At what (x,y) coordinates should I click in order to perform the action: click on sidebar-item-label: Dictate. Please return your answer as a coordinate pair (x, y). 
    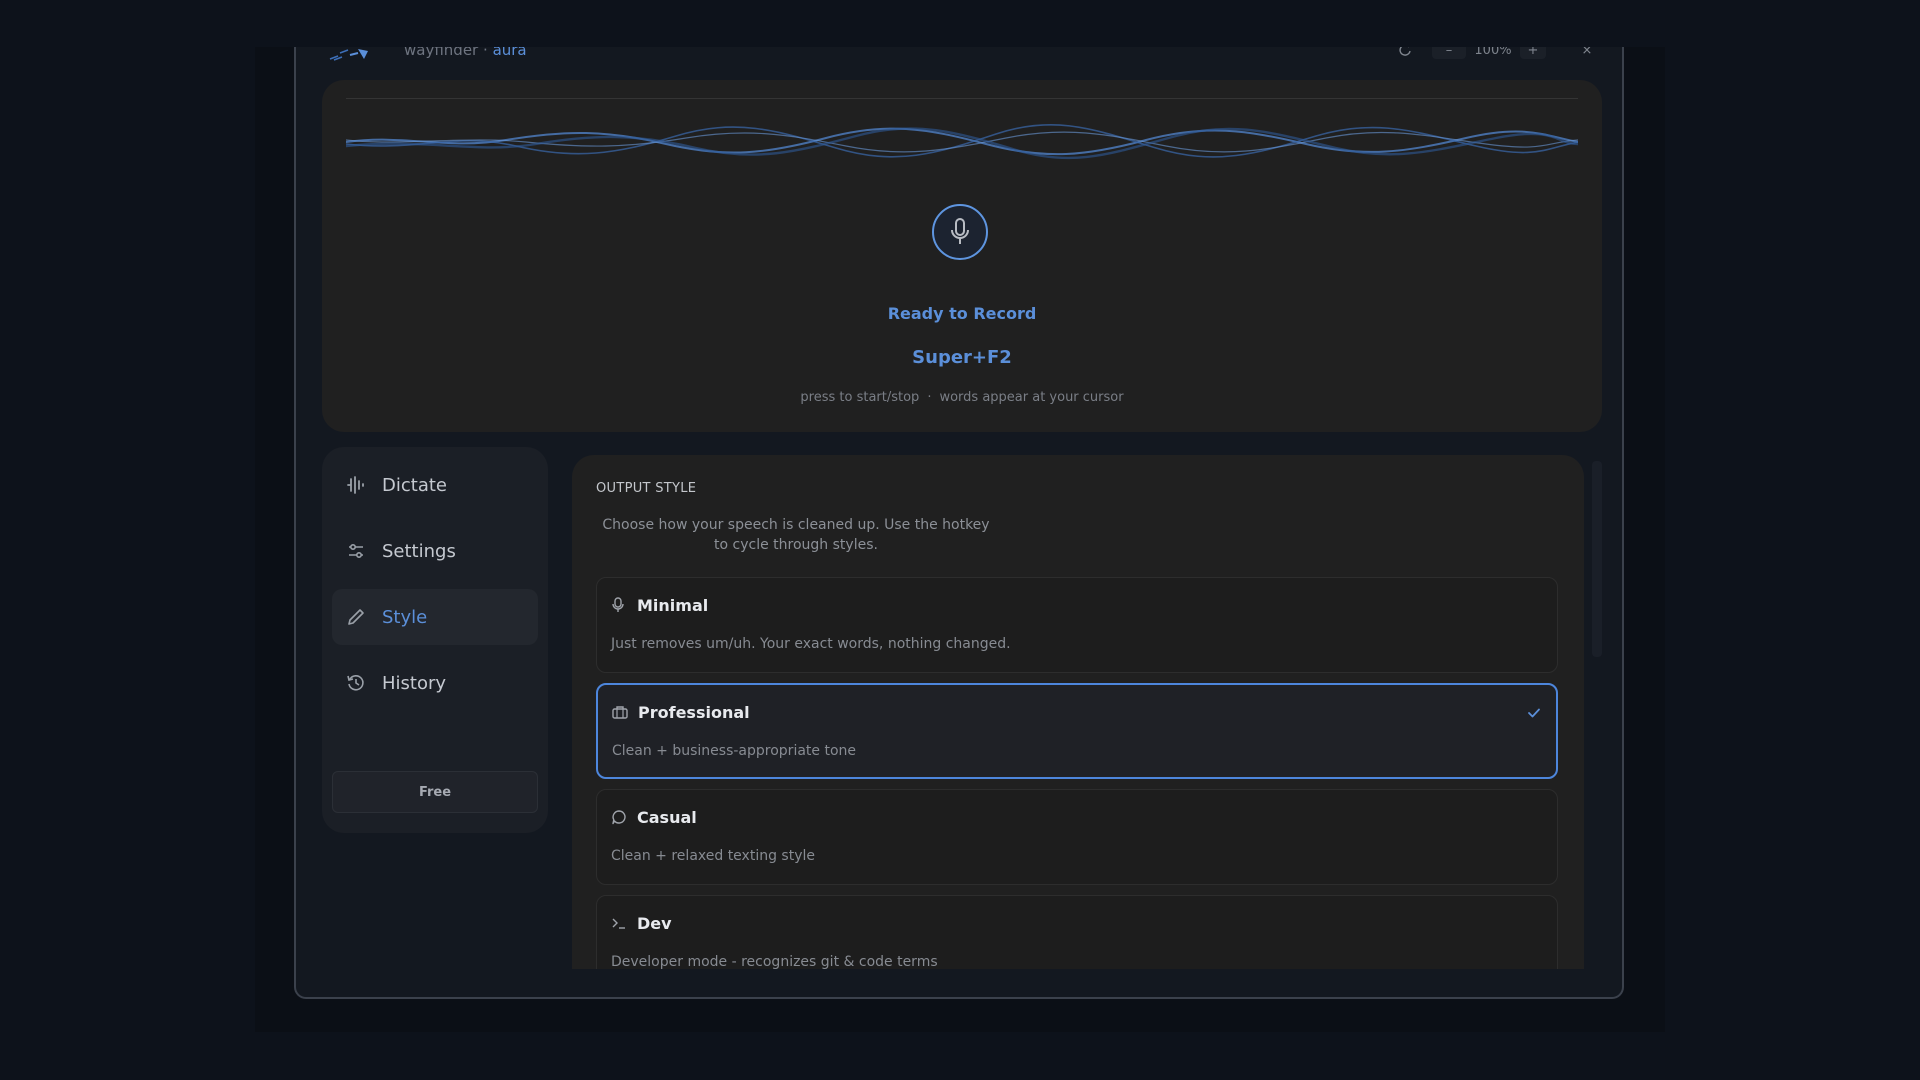
    Looking at the image, I should click on (414, 485).